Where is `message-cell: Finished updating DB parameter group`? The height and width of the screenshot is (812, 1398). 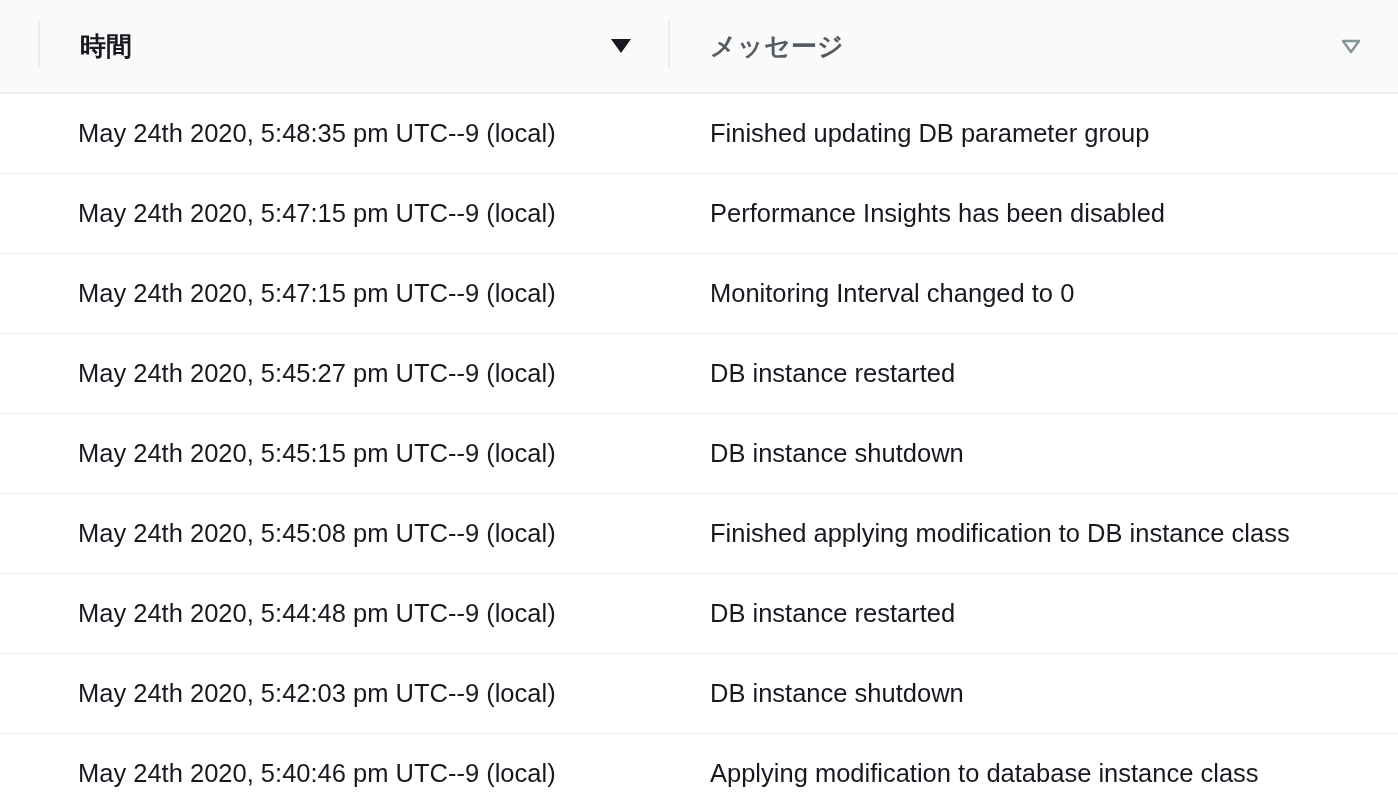
message-cell: Finished updating DB parameter group is located at coordinates (1033, 134).